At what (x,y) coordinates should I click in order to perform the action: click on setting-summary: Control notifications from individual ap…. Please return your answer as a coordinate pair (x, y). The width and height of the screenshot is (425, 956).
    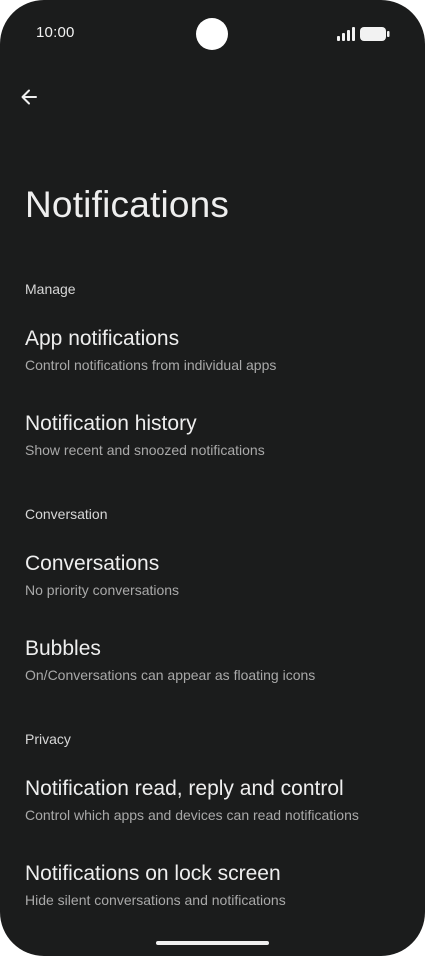
    Looking at the image, I should click on (151, 365).